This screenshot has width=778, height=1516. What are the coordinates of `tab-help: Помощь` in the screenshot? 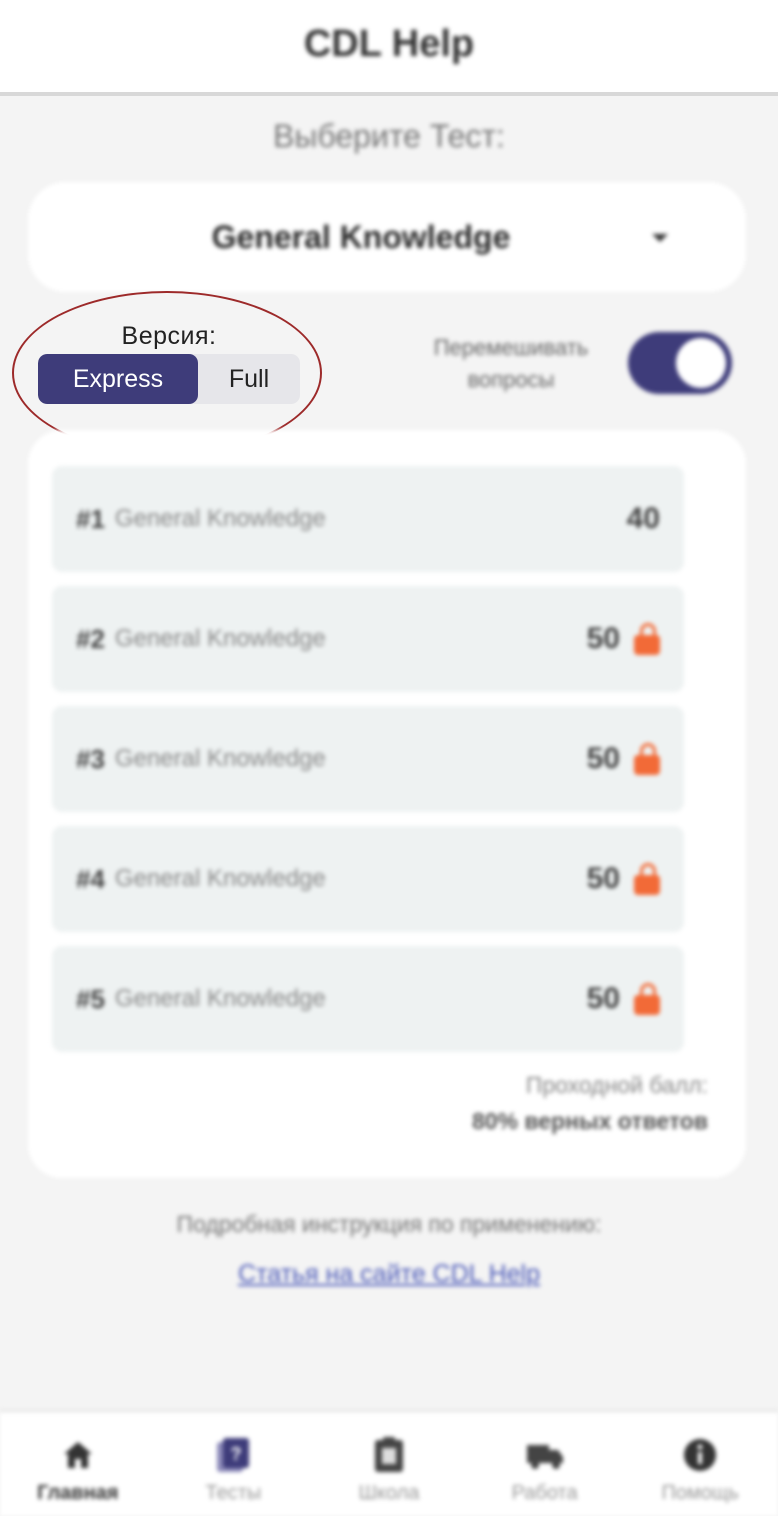 It's located at (700, 1464).